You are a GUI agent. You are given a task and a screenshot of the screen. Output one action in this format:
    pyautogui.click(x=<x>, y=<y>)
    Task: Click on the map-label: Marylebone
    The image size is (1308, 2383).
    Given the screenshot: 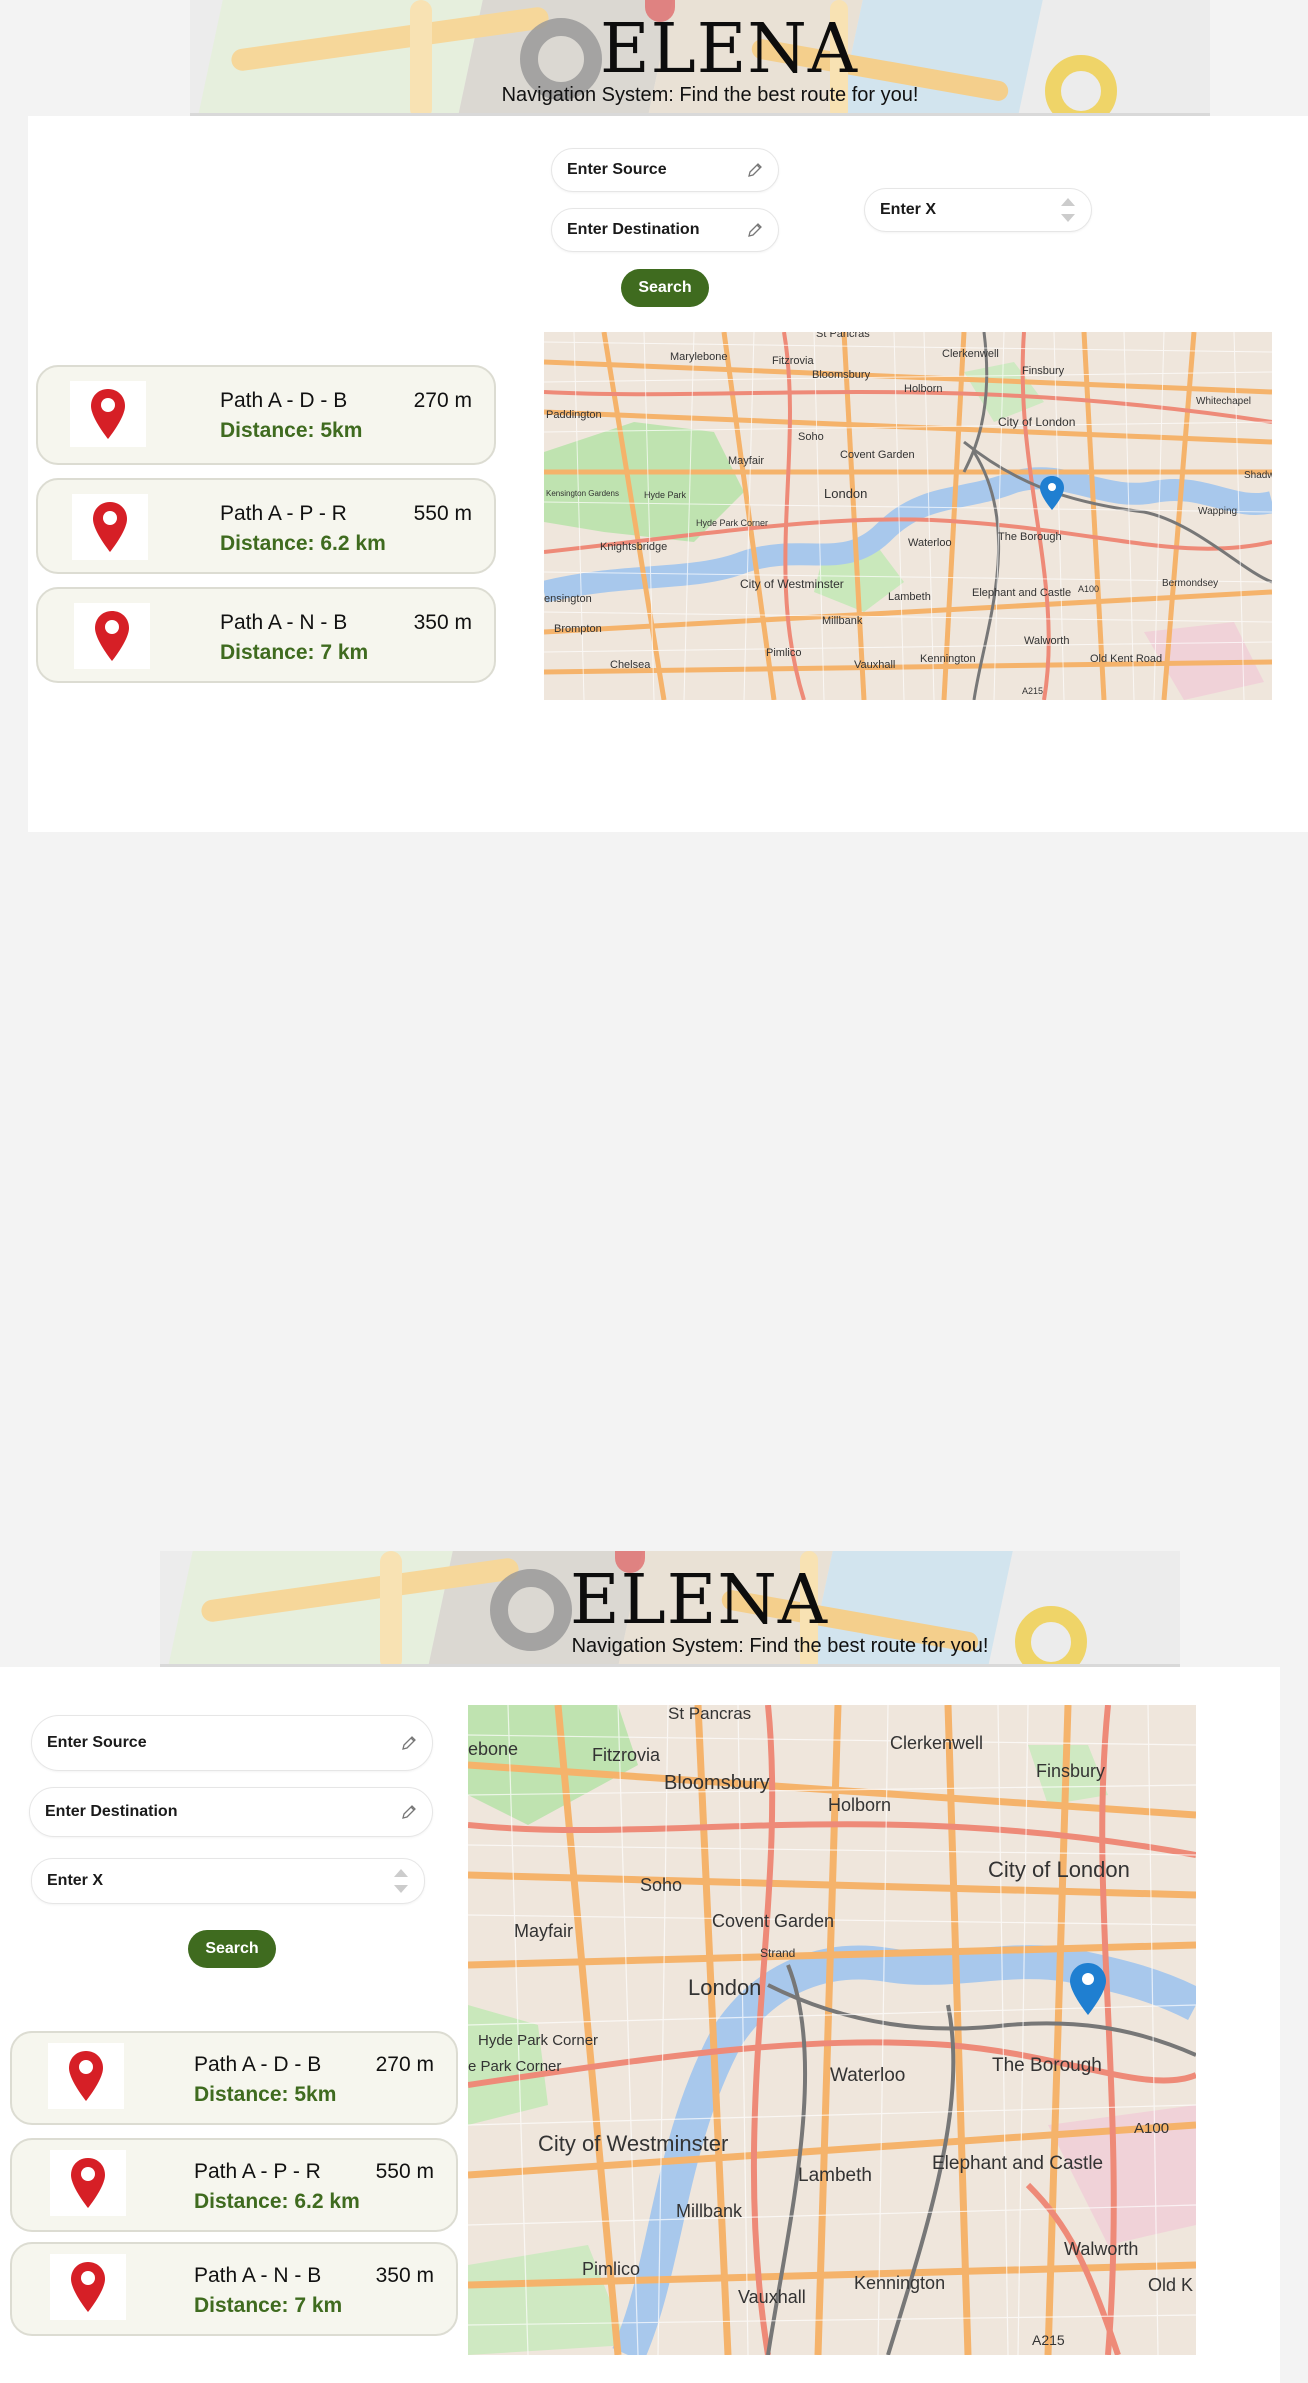 What is the action you would take?
    pyautogui.click(x=698, y=357)
    